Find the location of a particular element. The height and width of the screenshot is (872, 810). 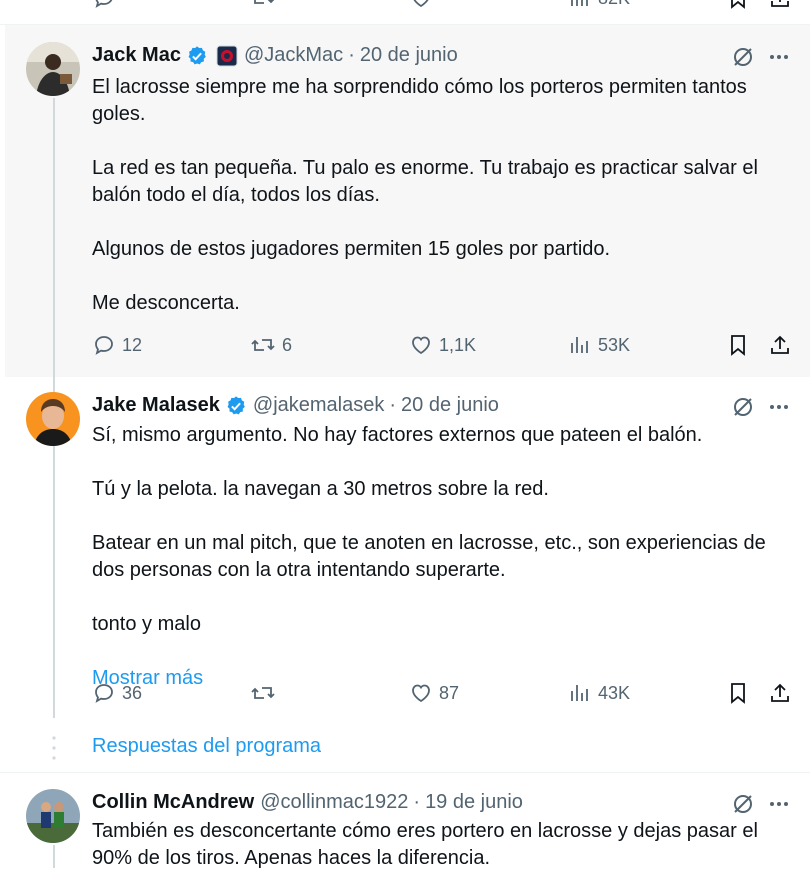

views-button: 82K is located at coordinates (599, 5).